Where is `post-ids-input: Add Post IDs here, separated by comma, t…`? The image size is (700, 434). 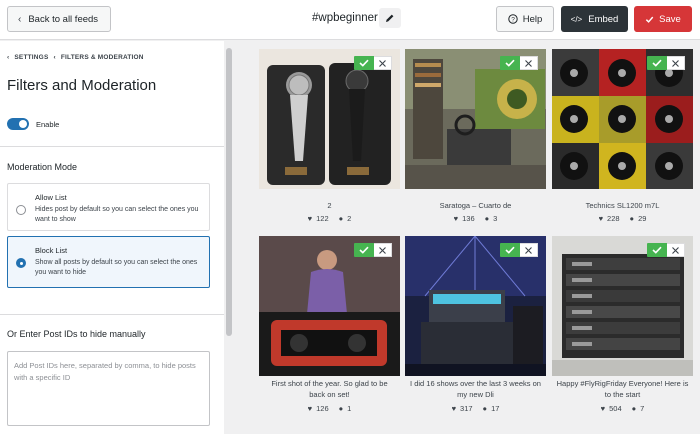 post-ids-input: Add Post IDs here, separated by comma, t… is located at coordinates (108, 388).